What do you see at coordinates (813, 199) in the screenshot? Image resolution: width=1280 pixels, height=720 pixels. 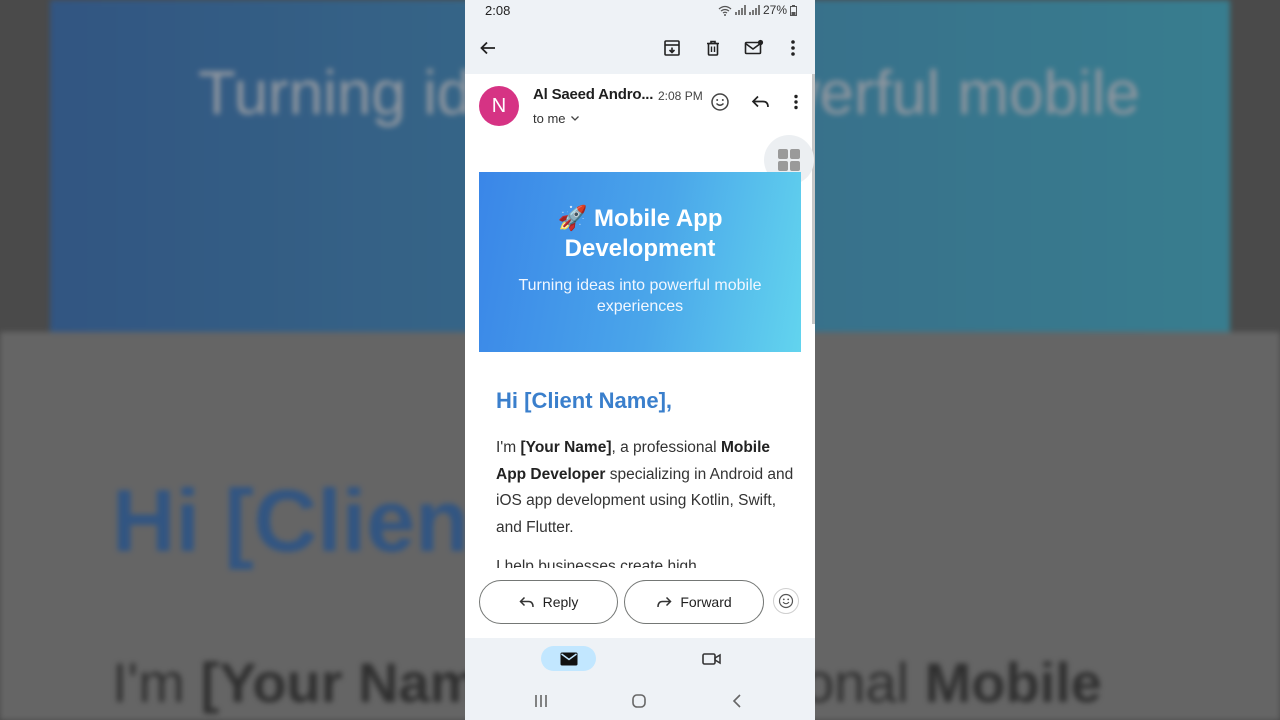 I see `scrollbar` at bounding box center [813, 199].